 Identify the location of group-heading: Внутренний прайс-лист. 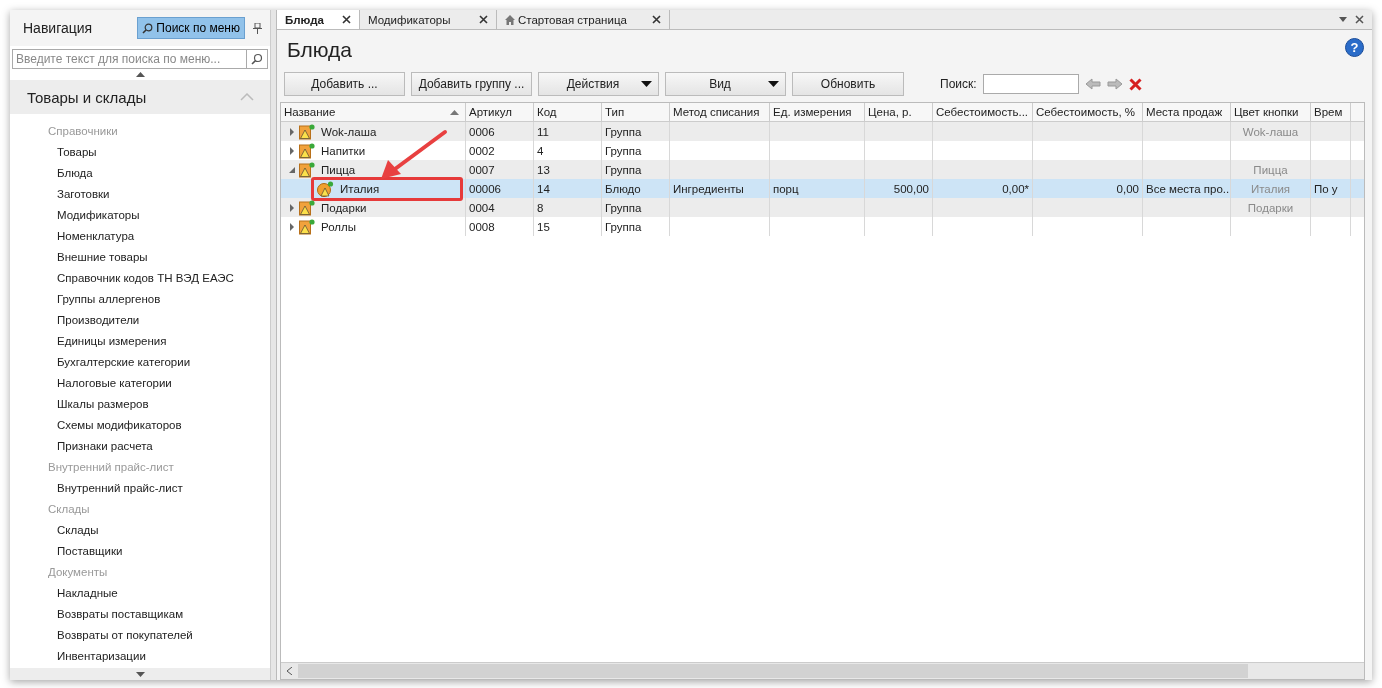
(111, 467).